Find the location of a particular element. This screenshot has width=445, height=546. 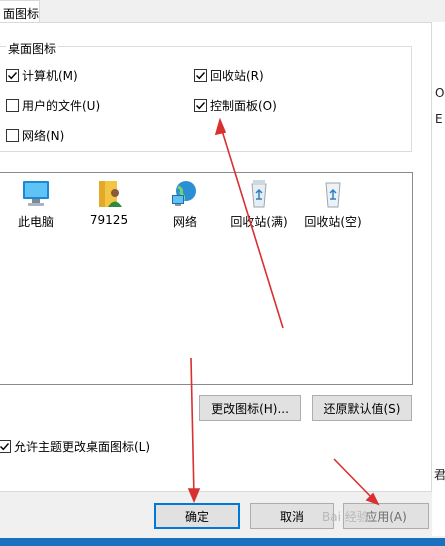

watermark: Bai 经验 is located at coordinates (345, 517).